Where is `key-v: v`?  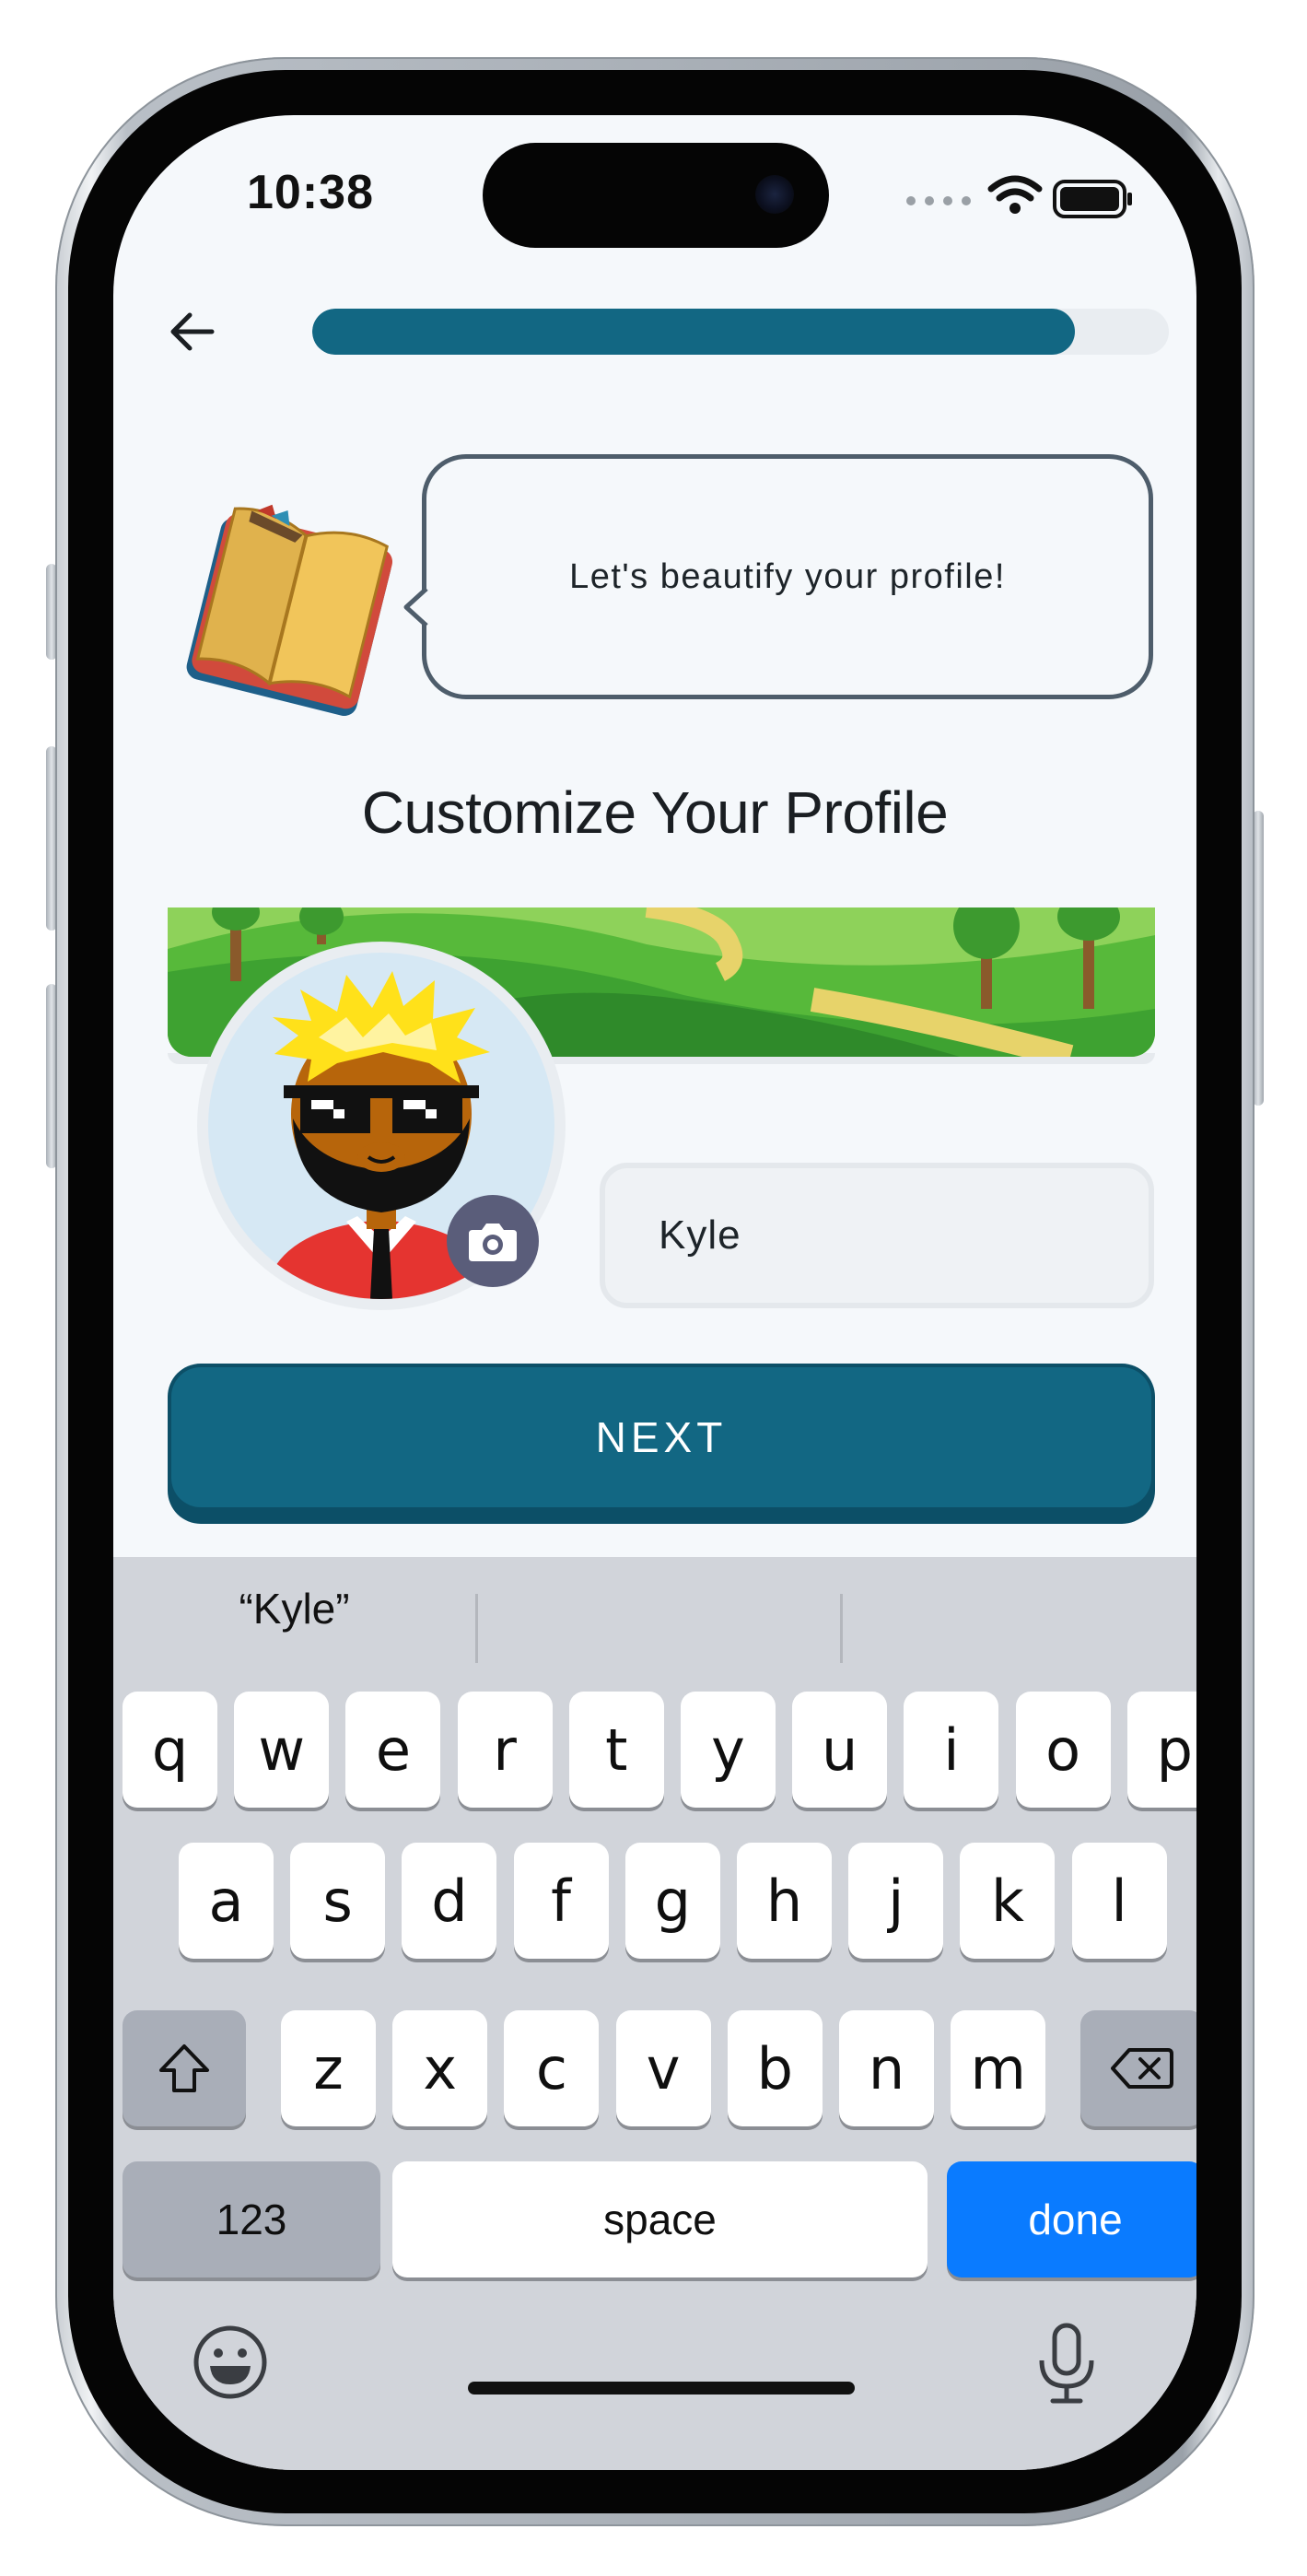
key-v: v is located at coordinates (663, 2068).